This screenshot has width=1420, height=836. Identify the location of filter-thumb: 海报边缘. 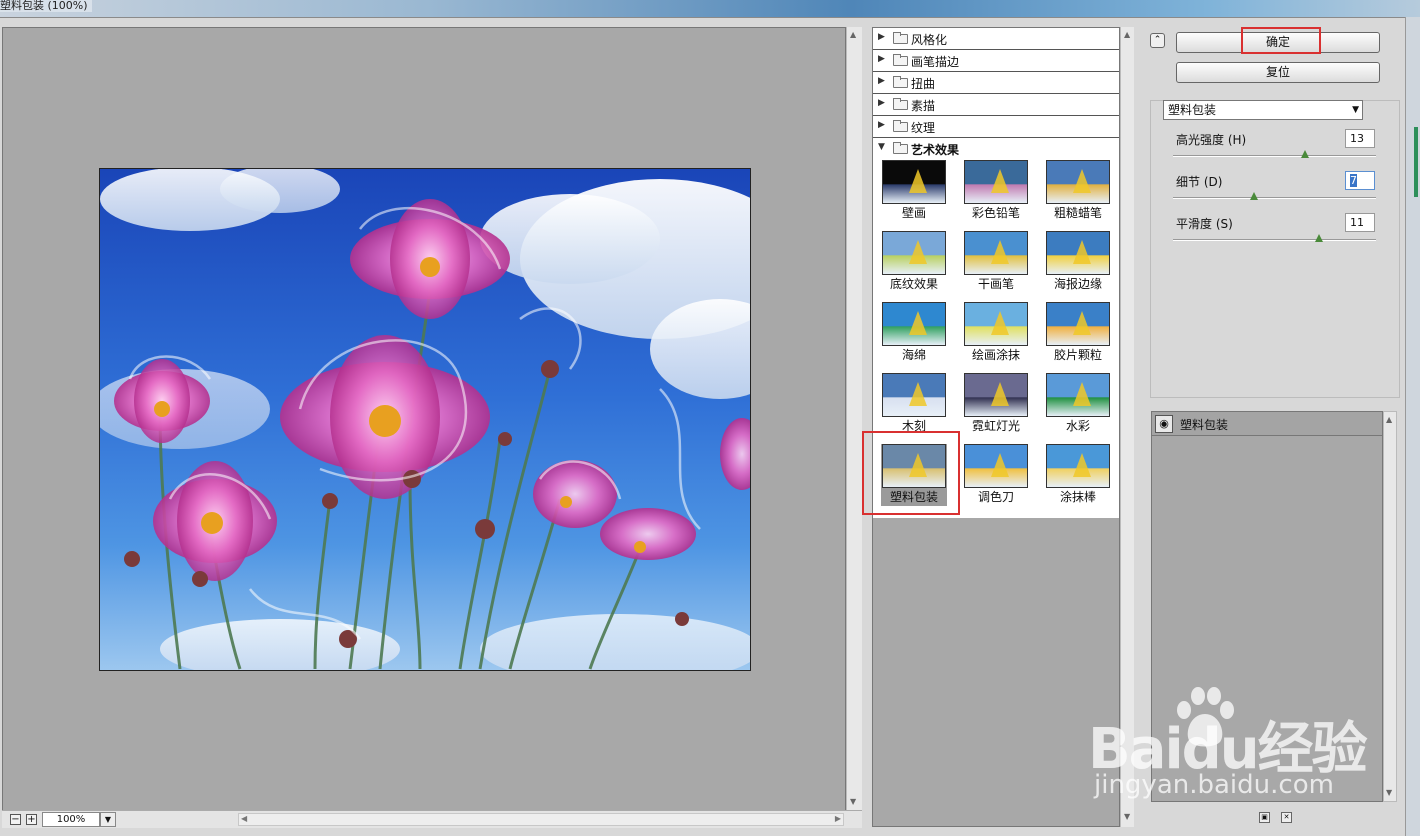
(1078, 262).